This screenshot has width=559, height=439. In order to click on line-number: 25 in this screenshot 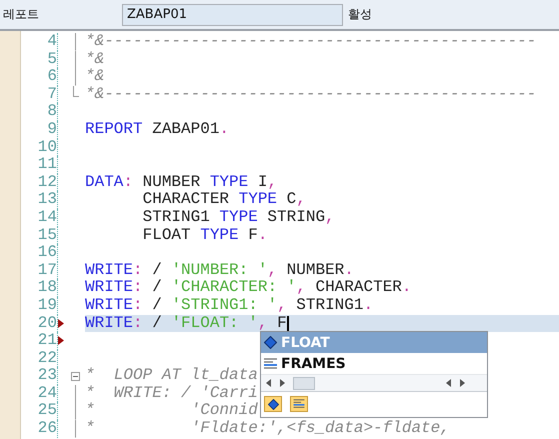, I will do `click(39, 411)`.